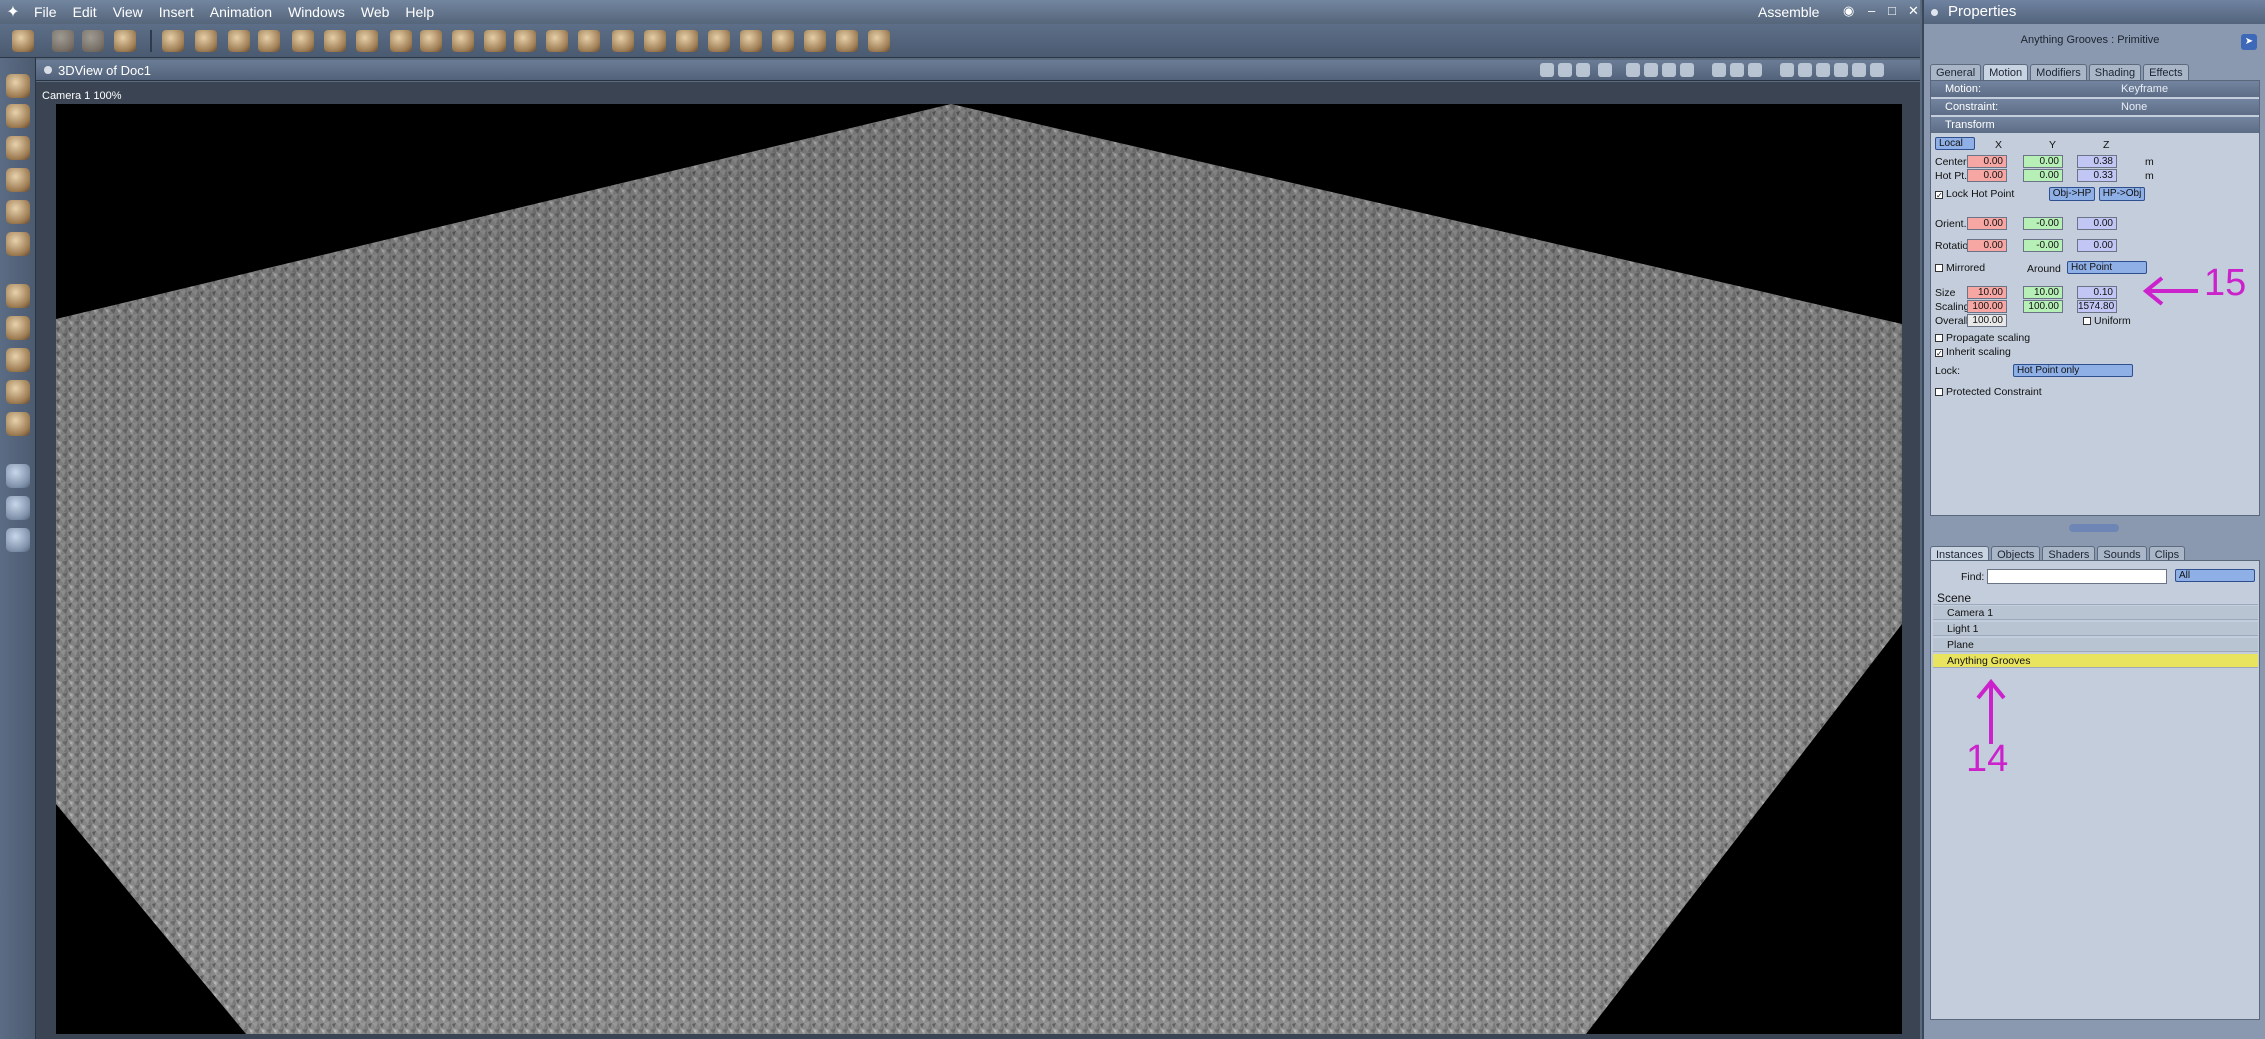 Image resolution: width=2265 pixels, height=1039 pixels. Describe the element at coordinates (2144, 89) in the screenshot. I see `motion-value: Keyframe` at that location.